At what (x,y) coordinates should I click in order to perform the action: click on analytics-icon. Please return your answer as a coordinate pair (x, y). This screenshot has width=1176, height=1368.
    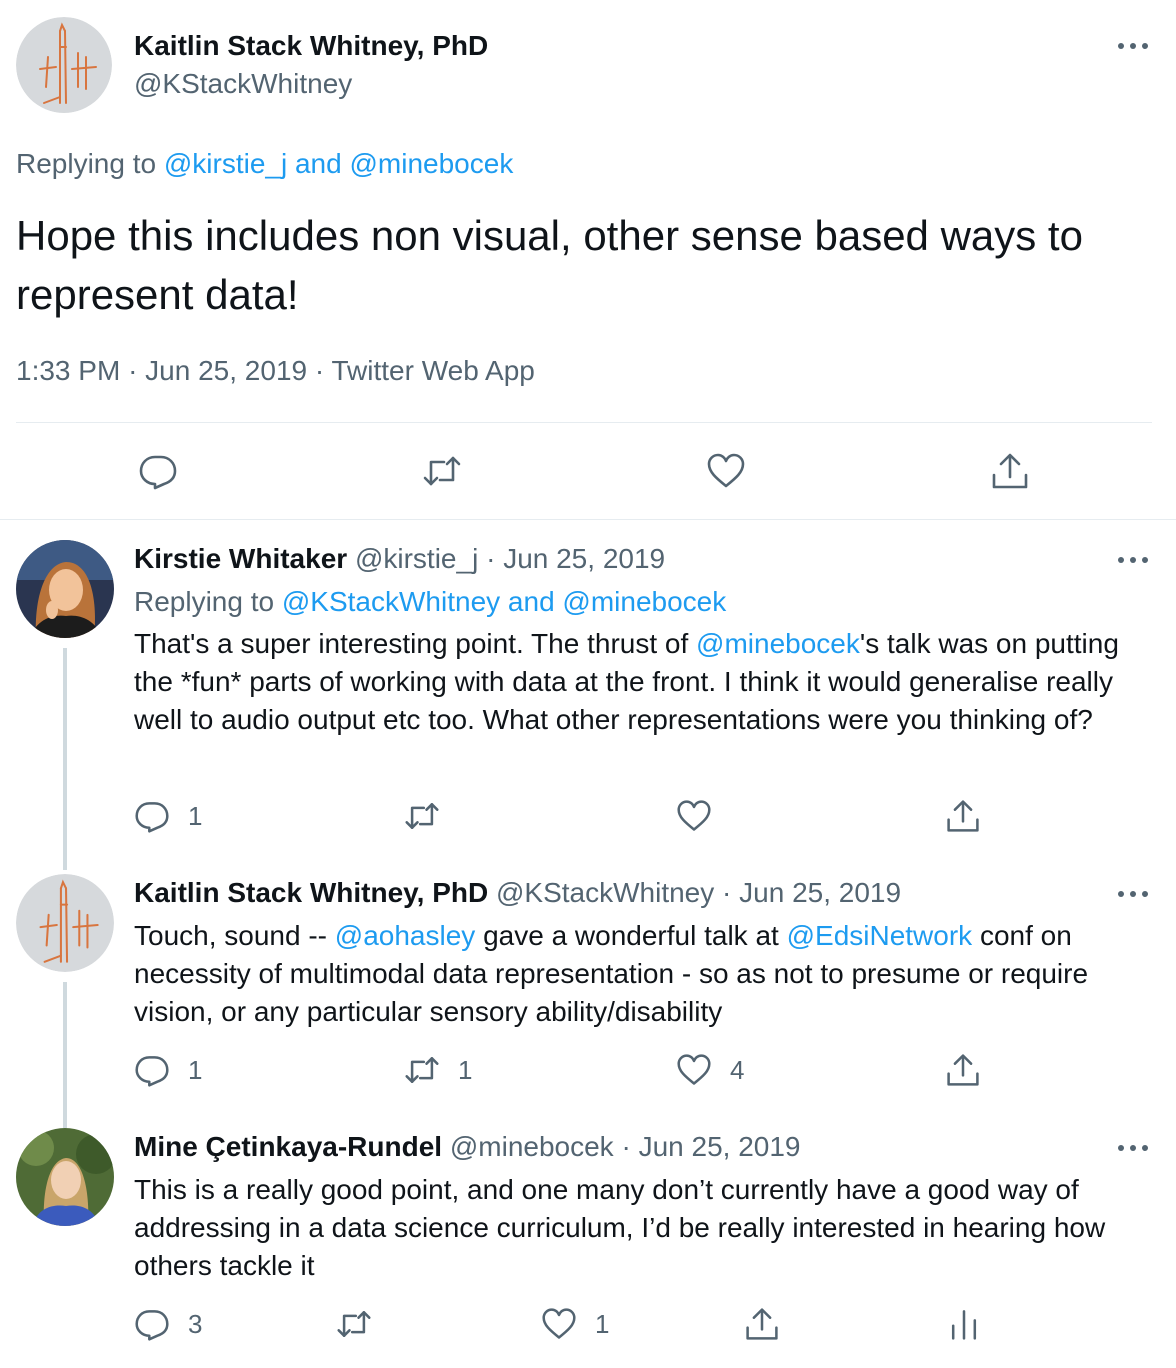
    Looking at the image, I should click on (964, 1325).